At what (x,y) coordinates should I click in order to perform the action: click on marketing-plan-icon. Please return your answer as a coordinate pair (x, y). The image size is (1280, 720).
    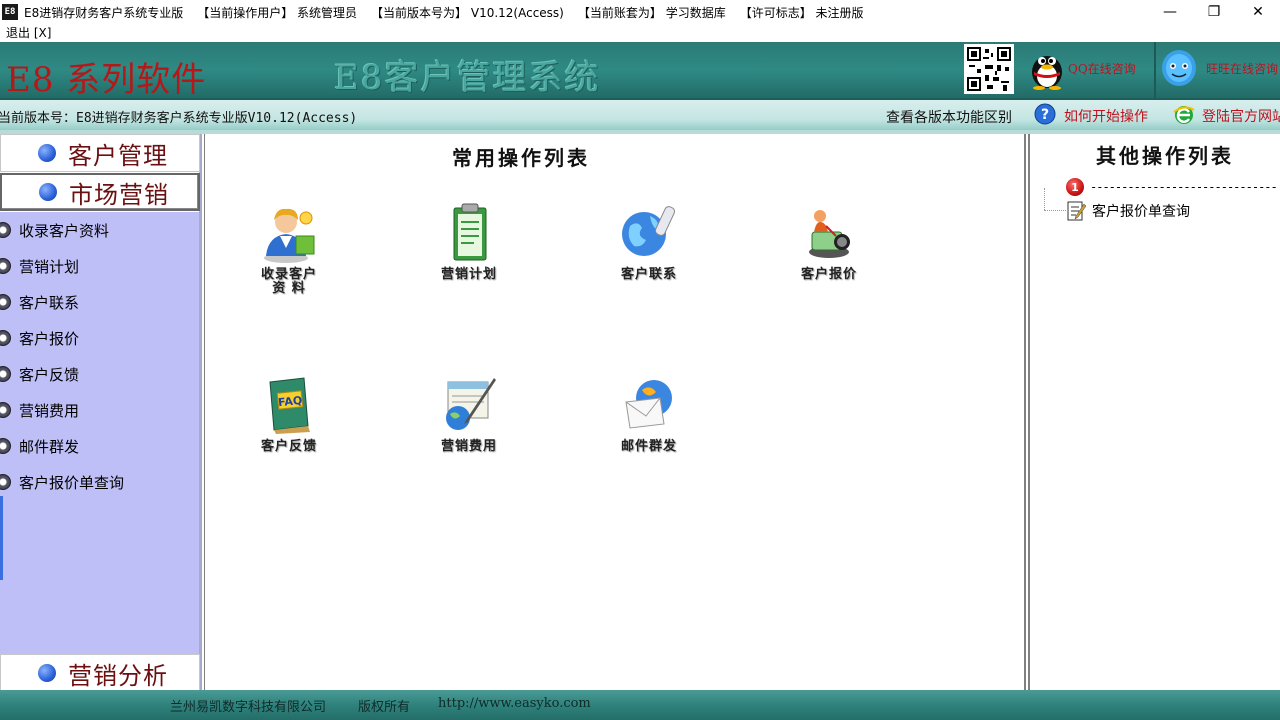
    Looking at the image, I should click on (470, 232).